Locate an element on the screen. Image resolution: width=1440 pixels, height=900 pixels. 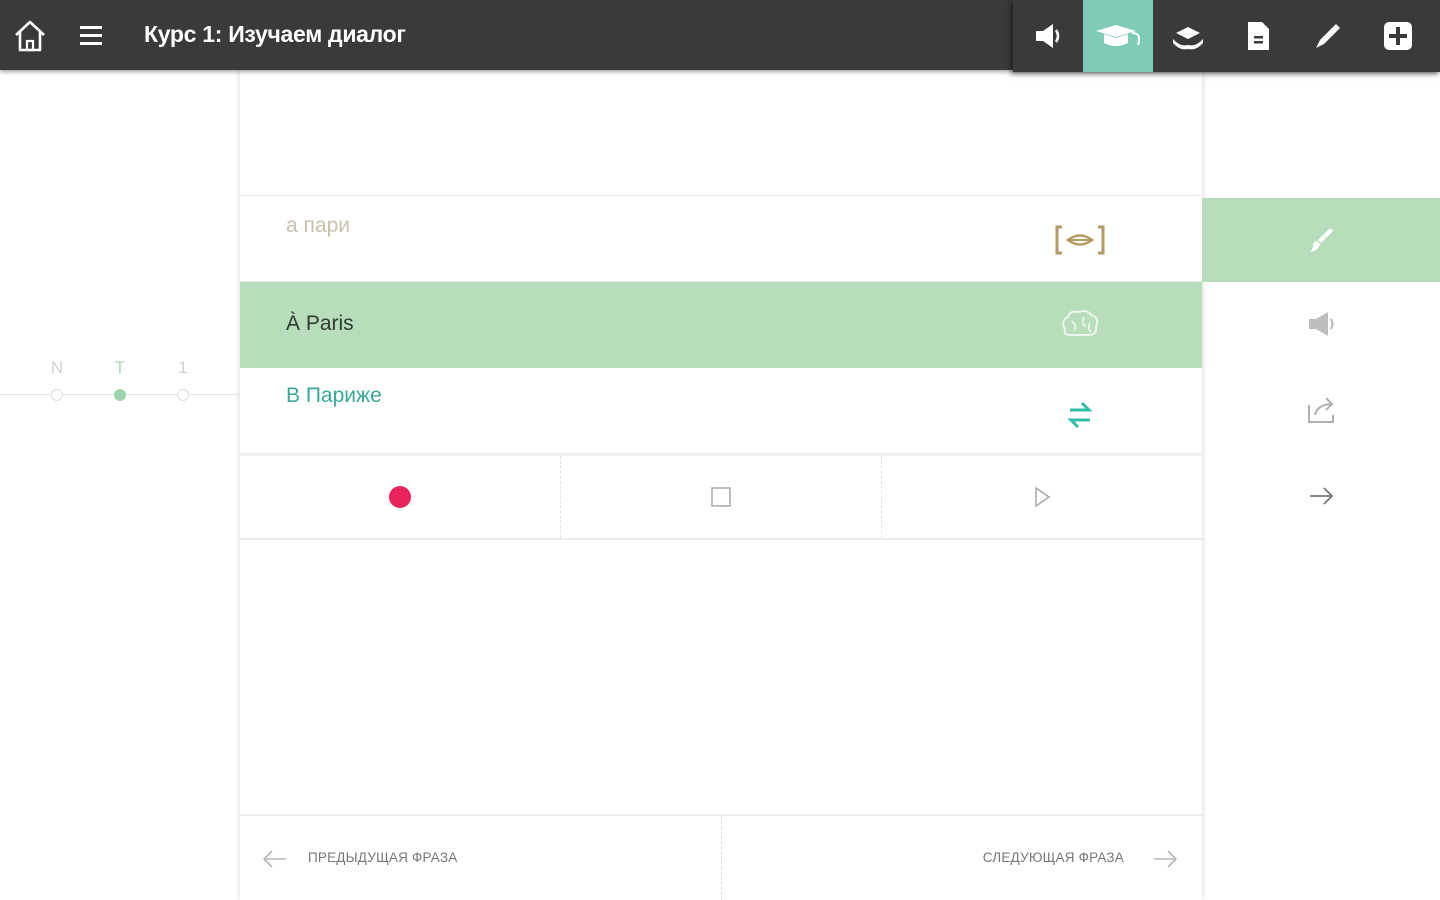
side-speaker-button is located at coordinates (1321, 324).